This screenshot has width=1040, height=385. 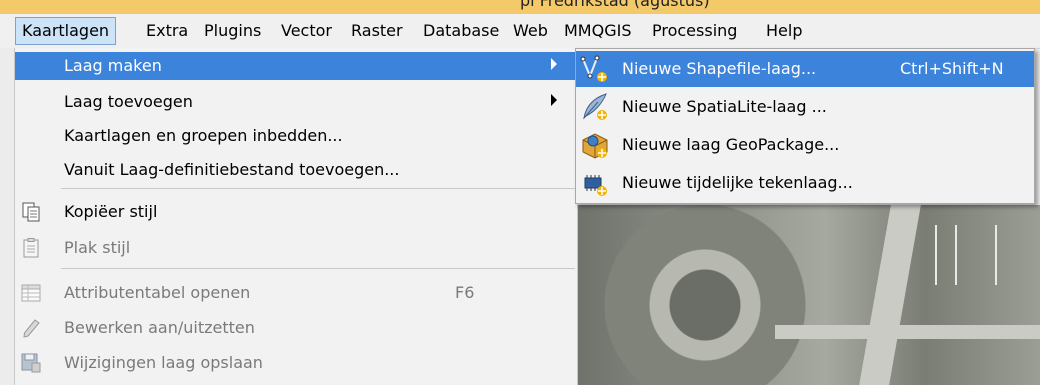 I want to click on menu-extra: Extra, so click(x=167, y=31).